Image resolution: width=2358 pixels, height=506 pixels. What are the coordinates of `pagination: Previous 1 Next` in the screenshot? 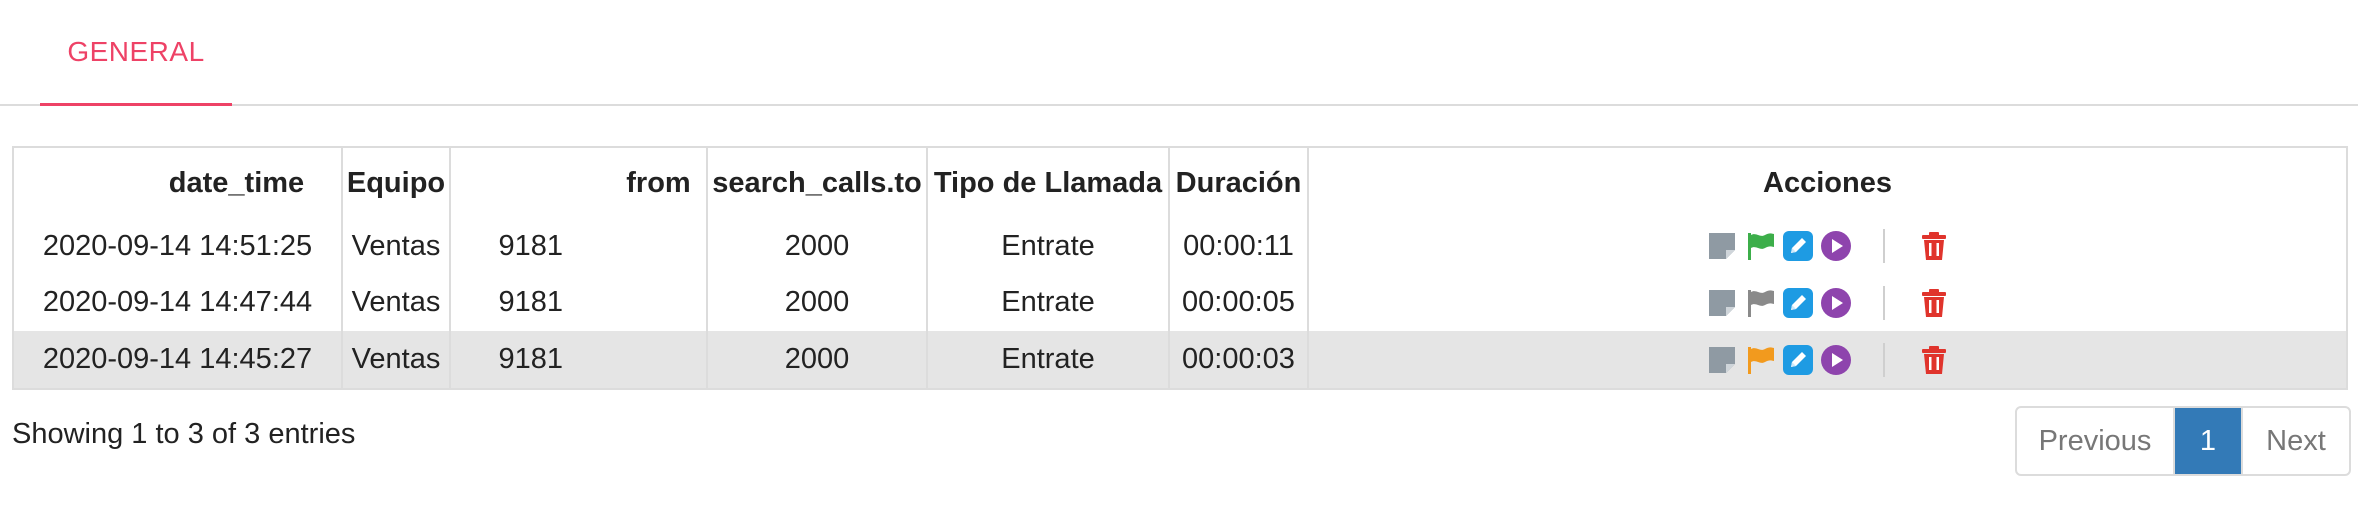 It's located at (2183, 441).